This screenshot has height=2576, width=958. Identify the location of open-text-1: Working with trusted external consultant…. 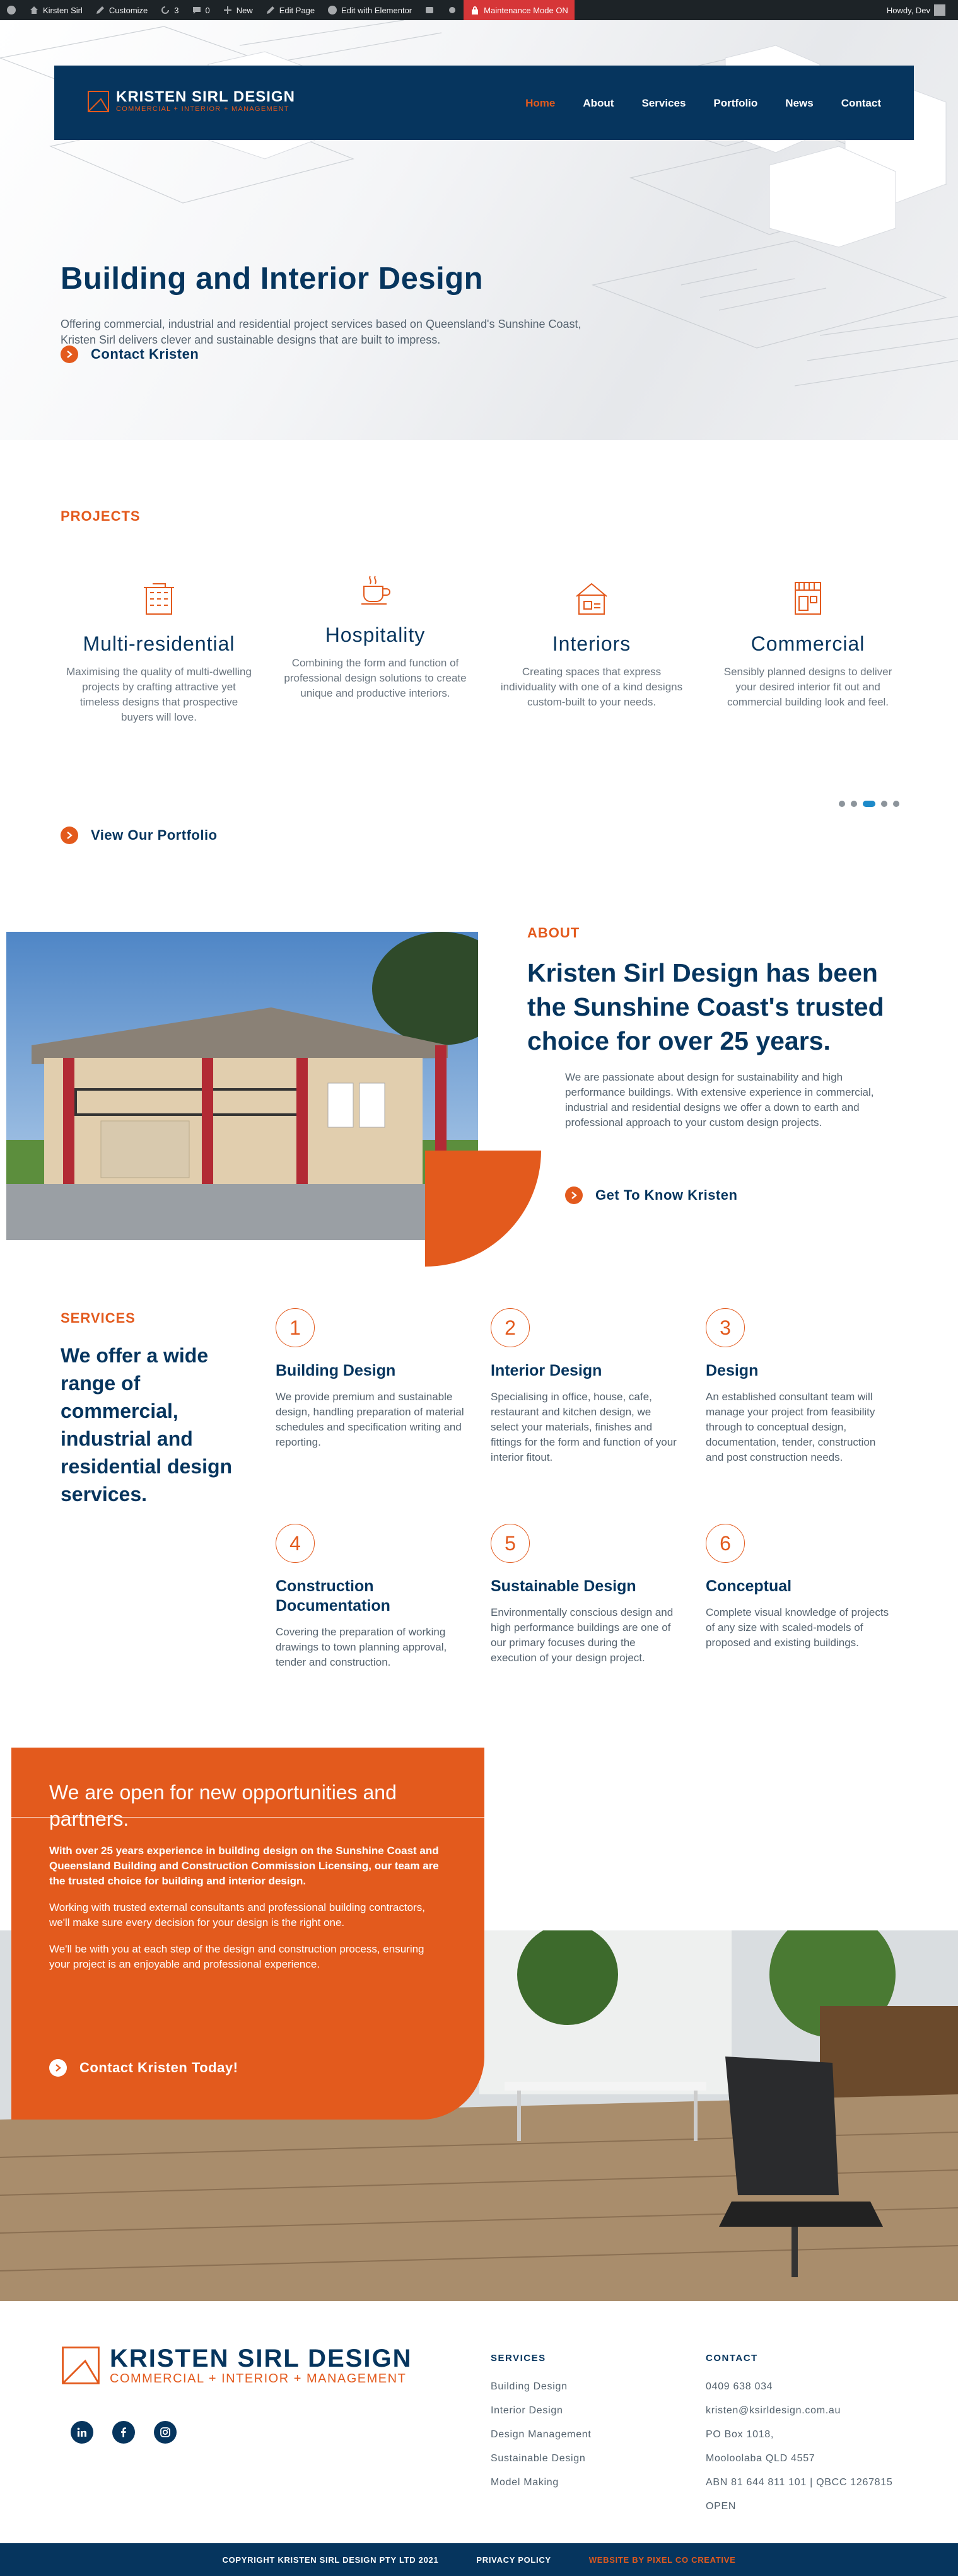
(237, 1915).